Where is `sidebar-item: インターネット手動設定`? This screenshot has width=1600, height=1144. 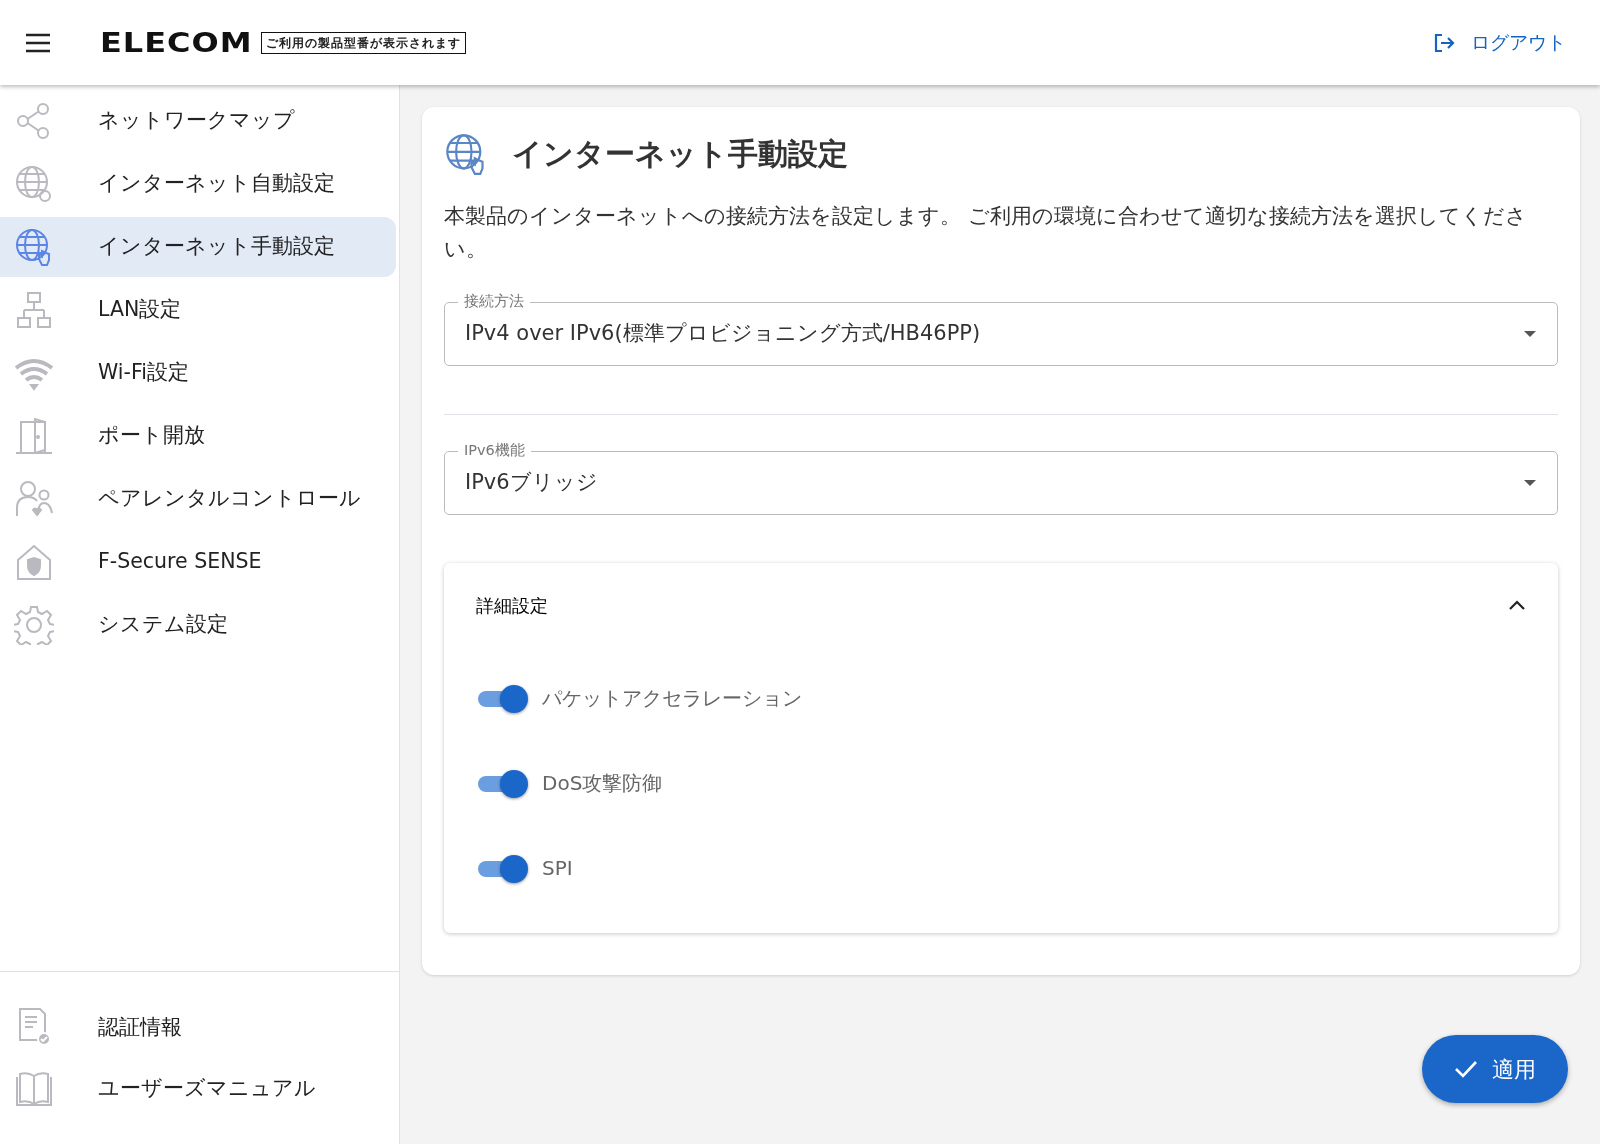 sidebar-item: インターネット手動設定 is located at coordinates (198, 246).